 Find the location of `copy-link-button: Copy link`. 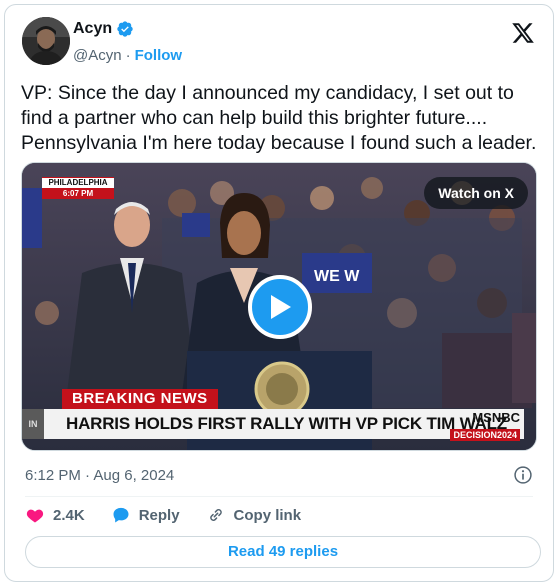

copy-link-button: Copy link is located at coordinates (254, 515).